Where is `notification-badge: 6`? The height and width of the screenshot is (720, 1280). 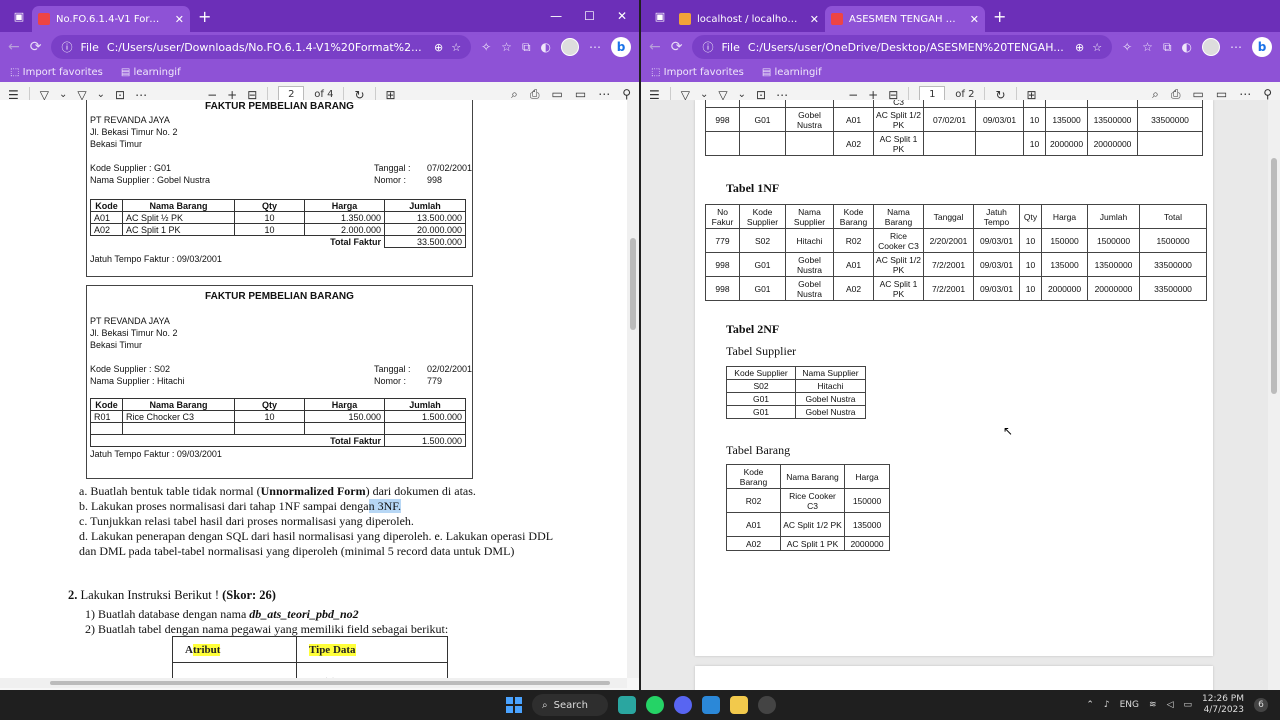
notification-badge: 6 is located at coordinates (1261, 705).